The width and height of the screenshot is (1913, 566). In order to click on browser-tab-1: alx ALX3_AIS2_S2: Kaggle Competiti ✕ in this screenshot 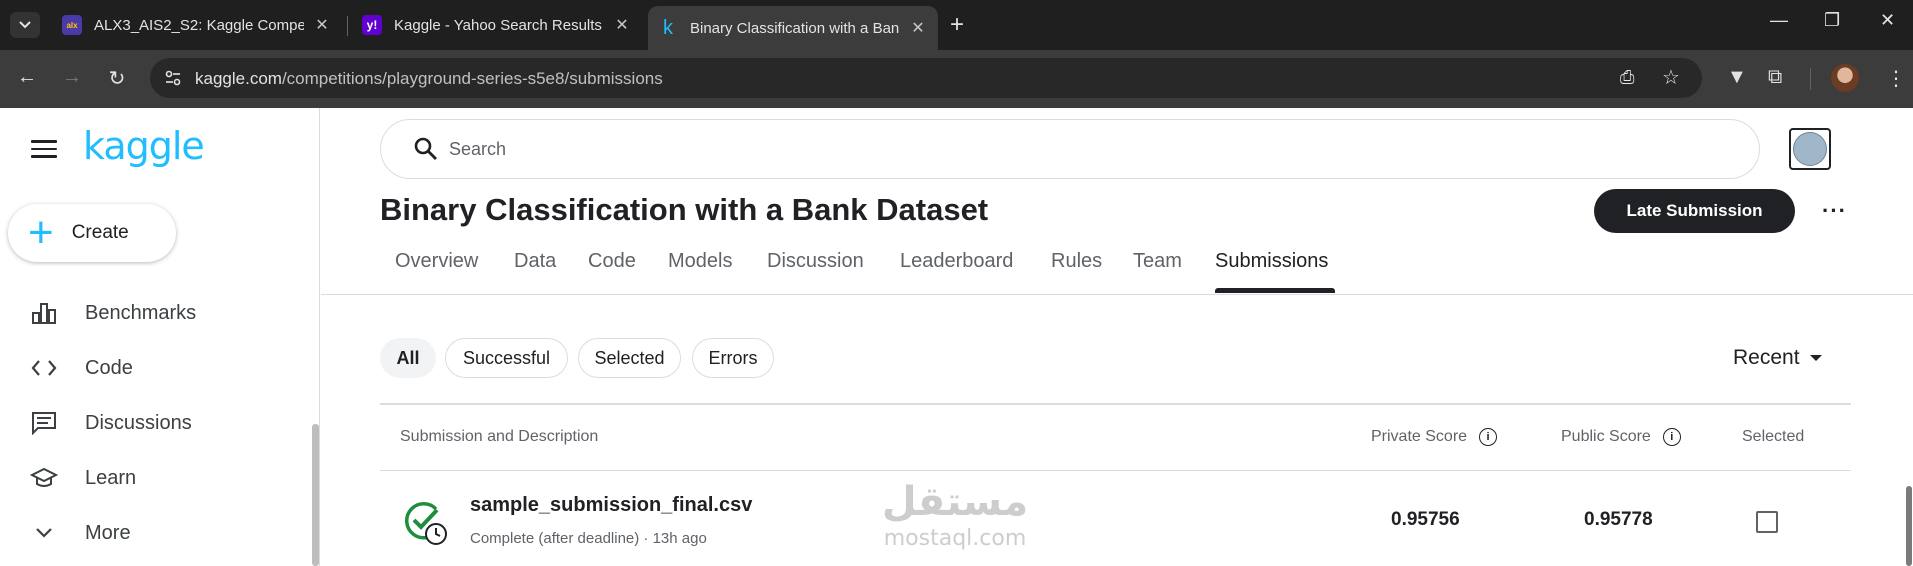, I will do `click(197, 25)`.